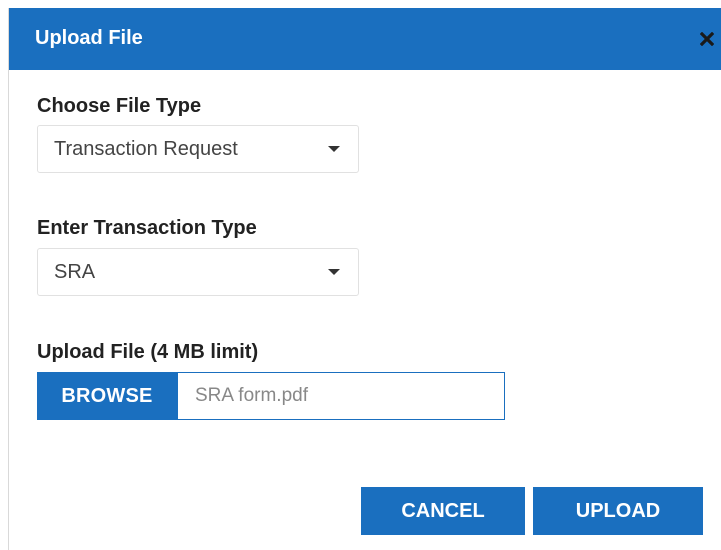 The height and width of the screenshot is (550, 721). Describe the element at coordinates (119, 106) in the screenshot. I see `file-type-label: Choose File Type` at that location.